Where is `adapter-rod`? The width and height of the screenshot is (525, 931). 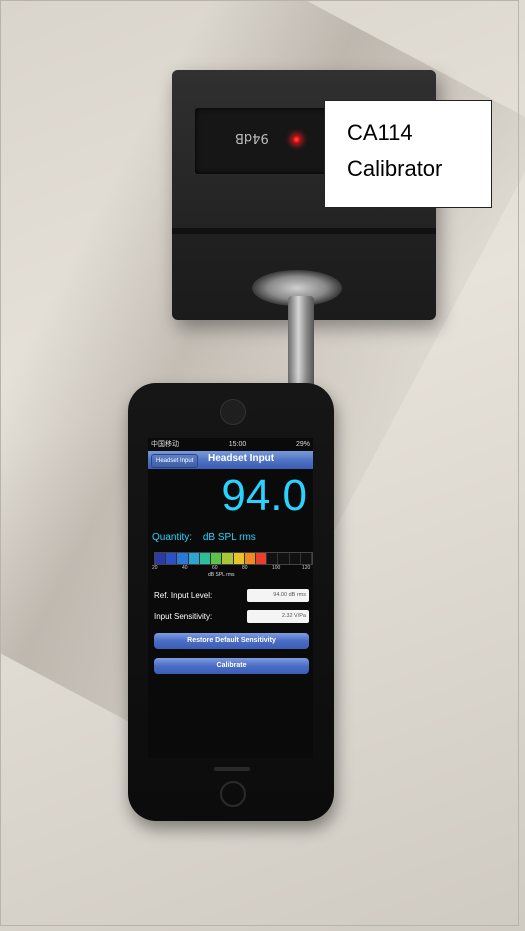 adapter-rod is located at coordinates (301, 342).